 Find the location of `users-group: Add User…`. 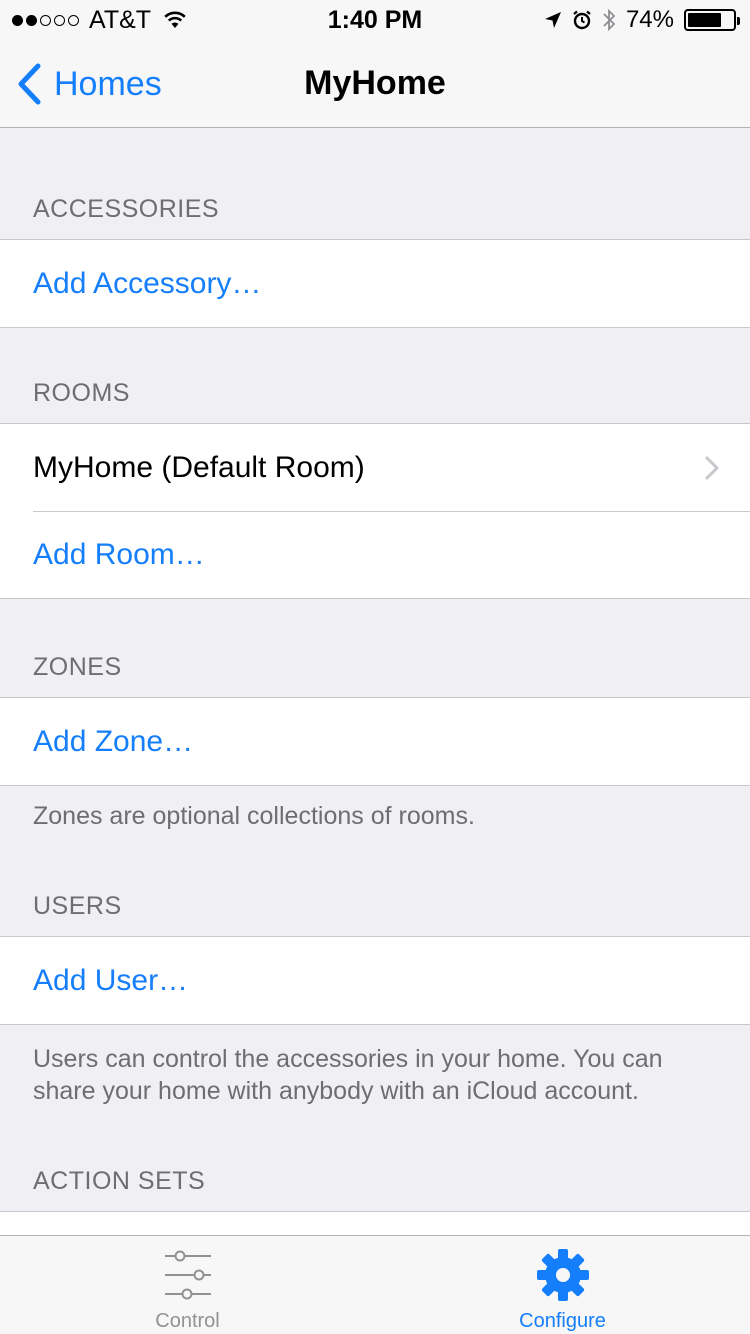

users-group: Add User… is located at coordinates (375, 980).